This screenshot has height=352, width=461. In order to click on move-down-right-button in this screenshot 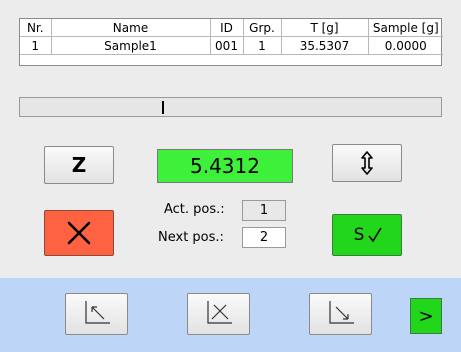, I will do `click(340, 314)`.